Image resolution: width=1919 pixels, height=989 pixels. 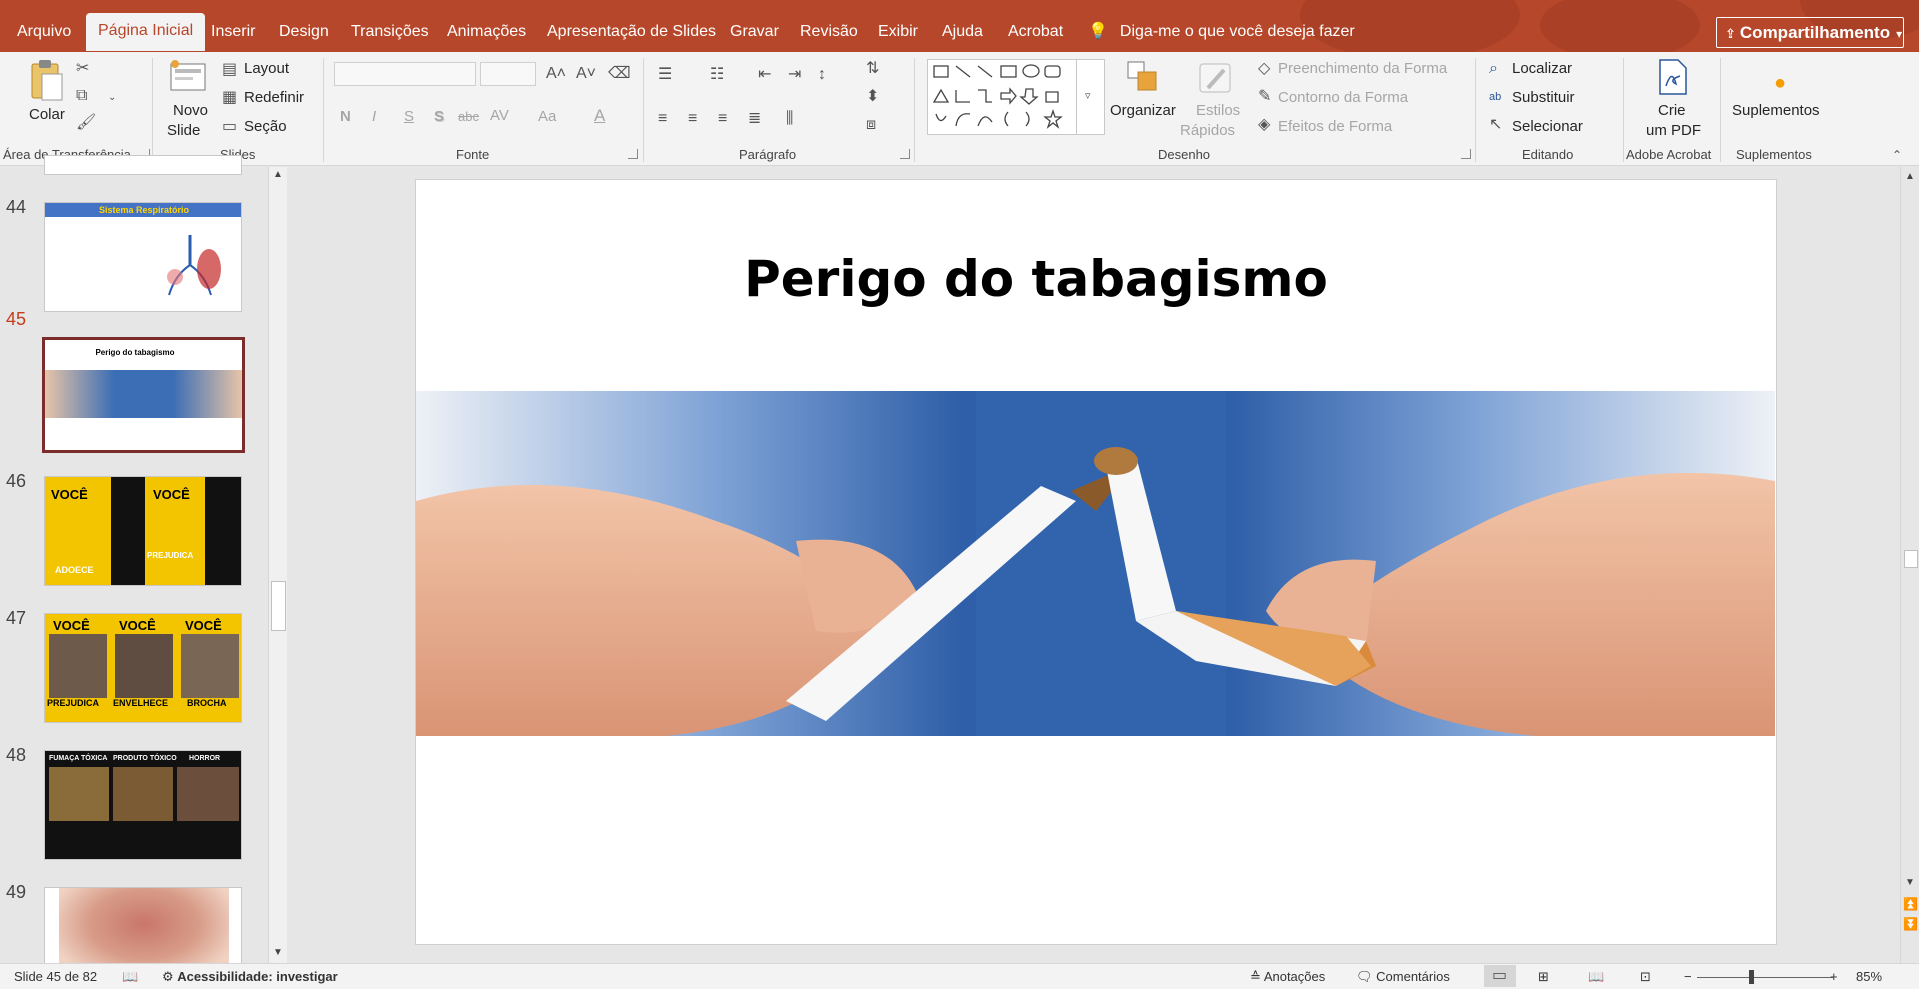 I want to click on quick-styles-button: Estilos Rápidos, so click(x=1214, y=101).